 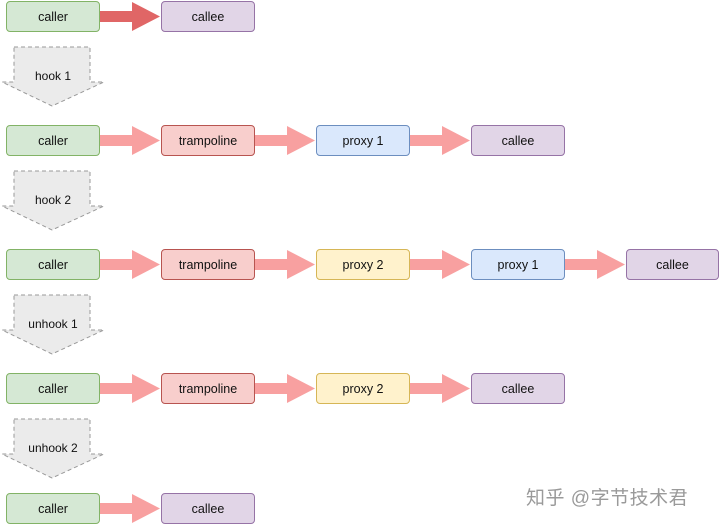 What do you see at coordinates (53, 264) in the screenshot?
I see `caller-node-3: caller` at bounding box center [53, 264].